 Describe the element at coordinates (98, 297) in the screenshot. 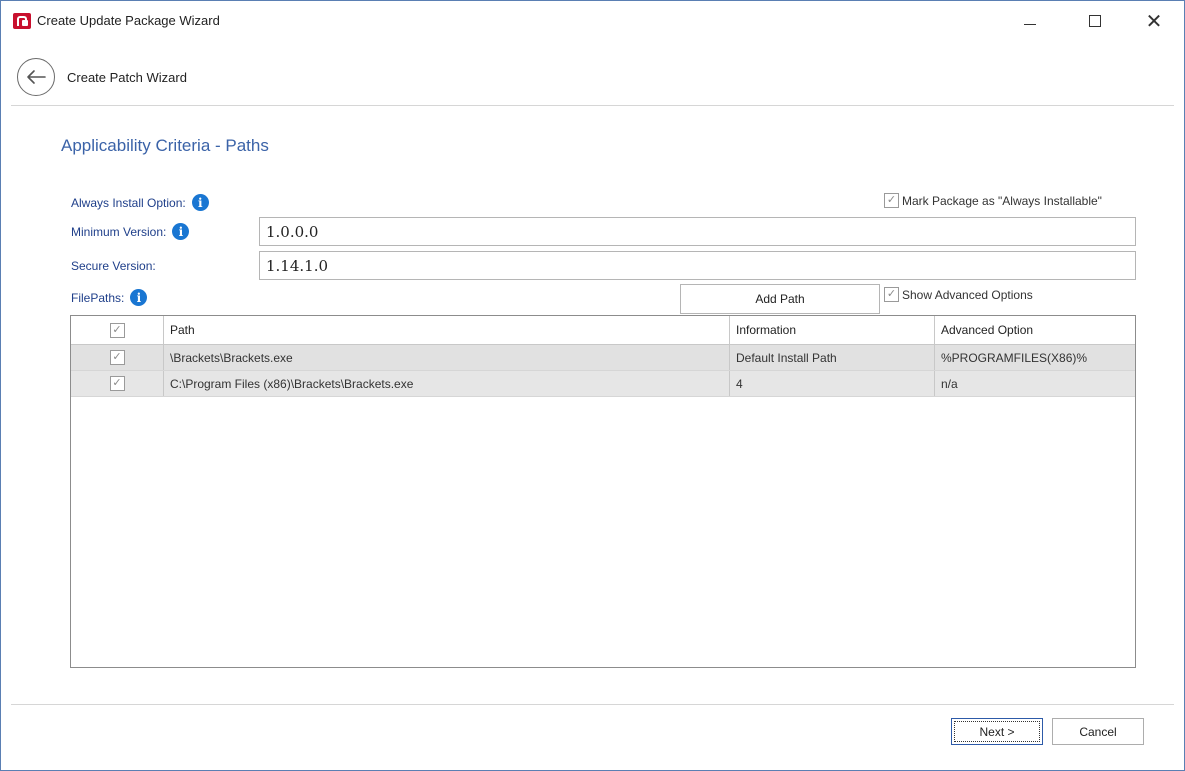

I see `filepaths-text: FilePaths:` at that location.